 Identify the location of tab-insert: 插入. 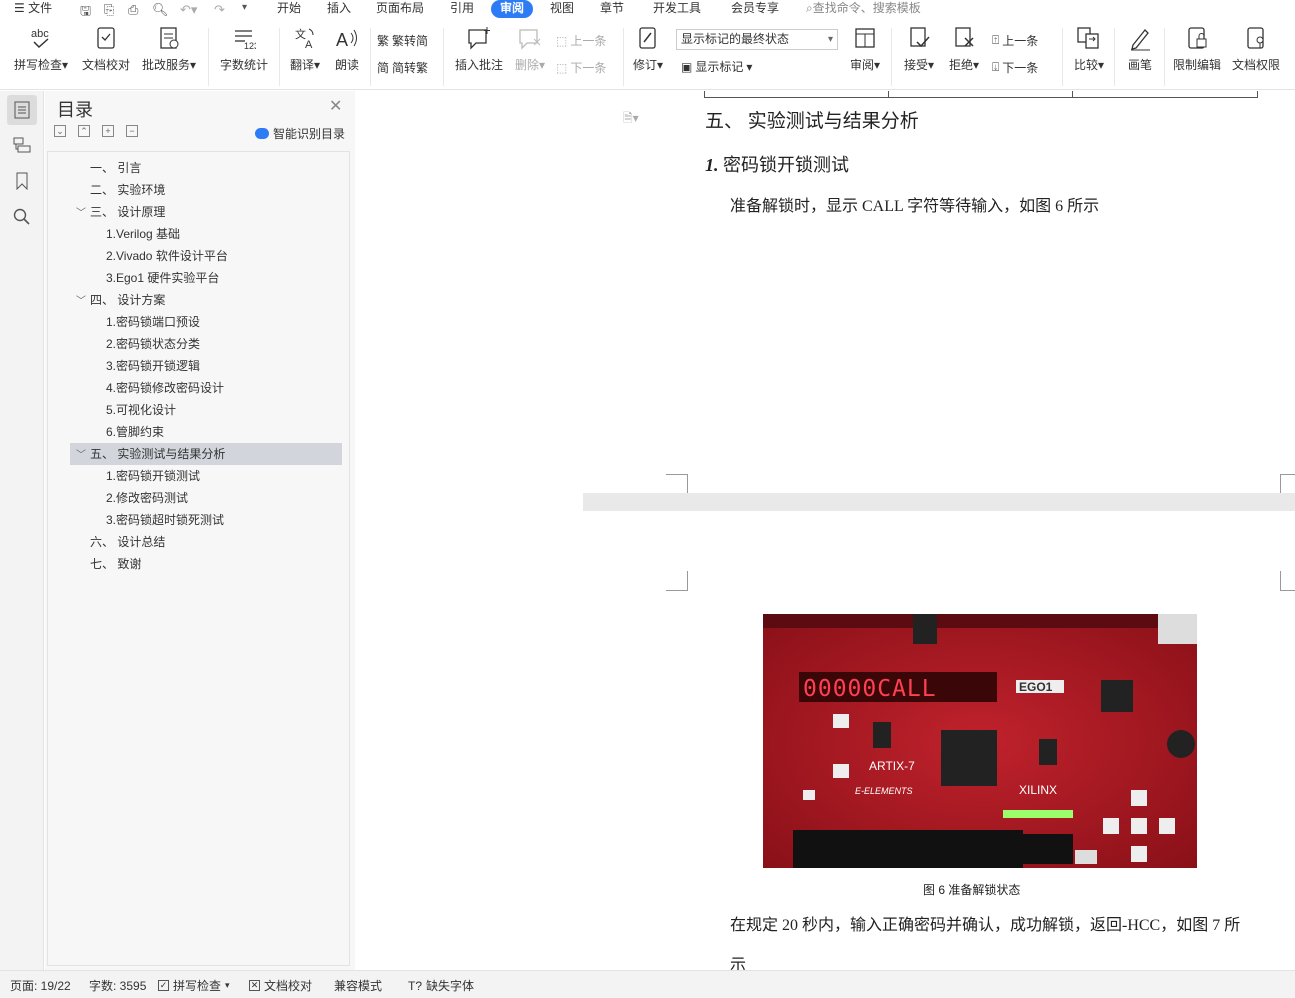
(339, 9).